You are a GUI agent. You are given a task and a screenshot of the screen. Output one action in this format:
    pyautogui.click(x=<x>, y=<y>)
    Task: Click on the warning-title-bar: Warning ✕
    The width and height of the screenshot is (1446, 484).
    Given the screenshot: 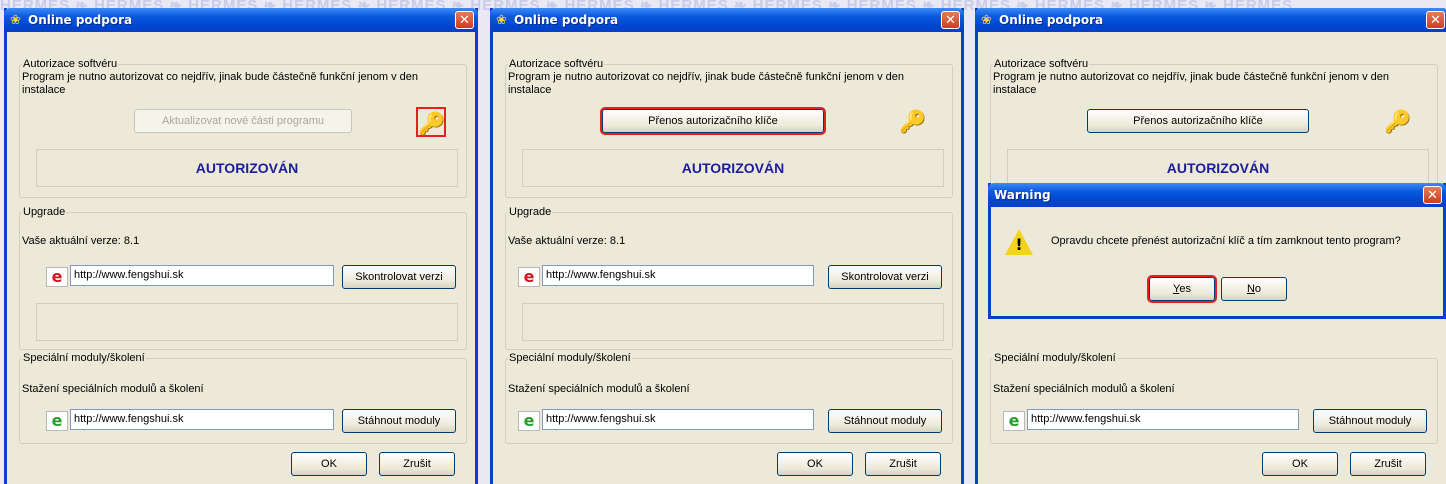 What is the action you would take?
    pyautogui.click(x=1217, y=195)
    